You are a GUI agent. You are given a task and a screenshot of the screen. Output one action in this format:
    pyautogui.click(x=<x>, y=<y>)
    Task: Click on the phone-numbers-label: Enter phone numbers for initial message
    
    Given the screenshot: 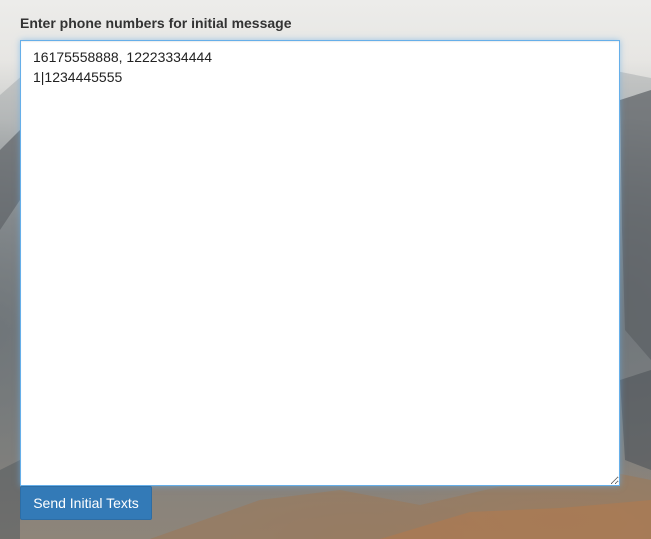 What is the action you would take?
    pyautogui.click(x=156, y=23)
    